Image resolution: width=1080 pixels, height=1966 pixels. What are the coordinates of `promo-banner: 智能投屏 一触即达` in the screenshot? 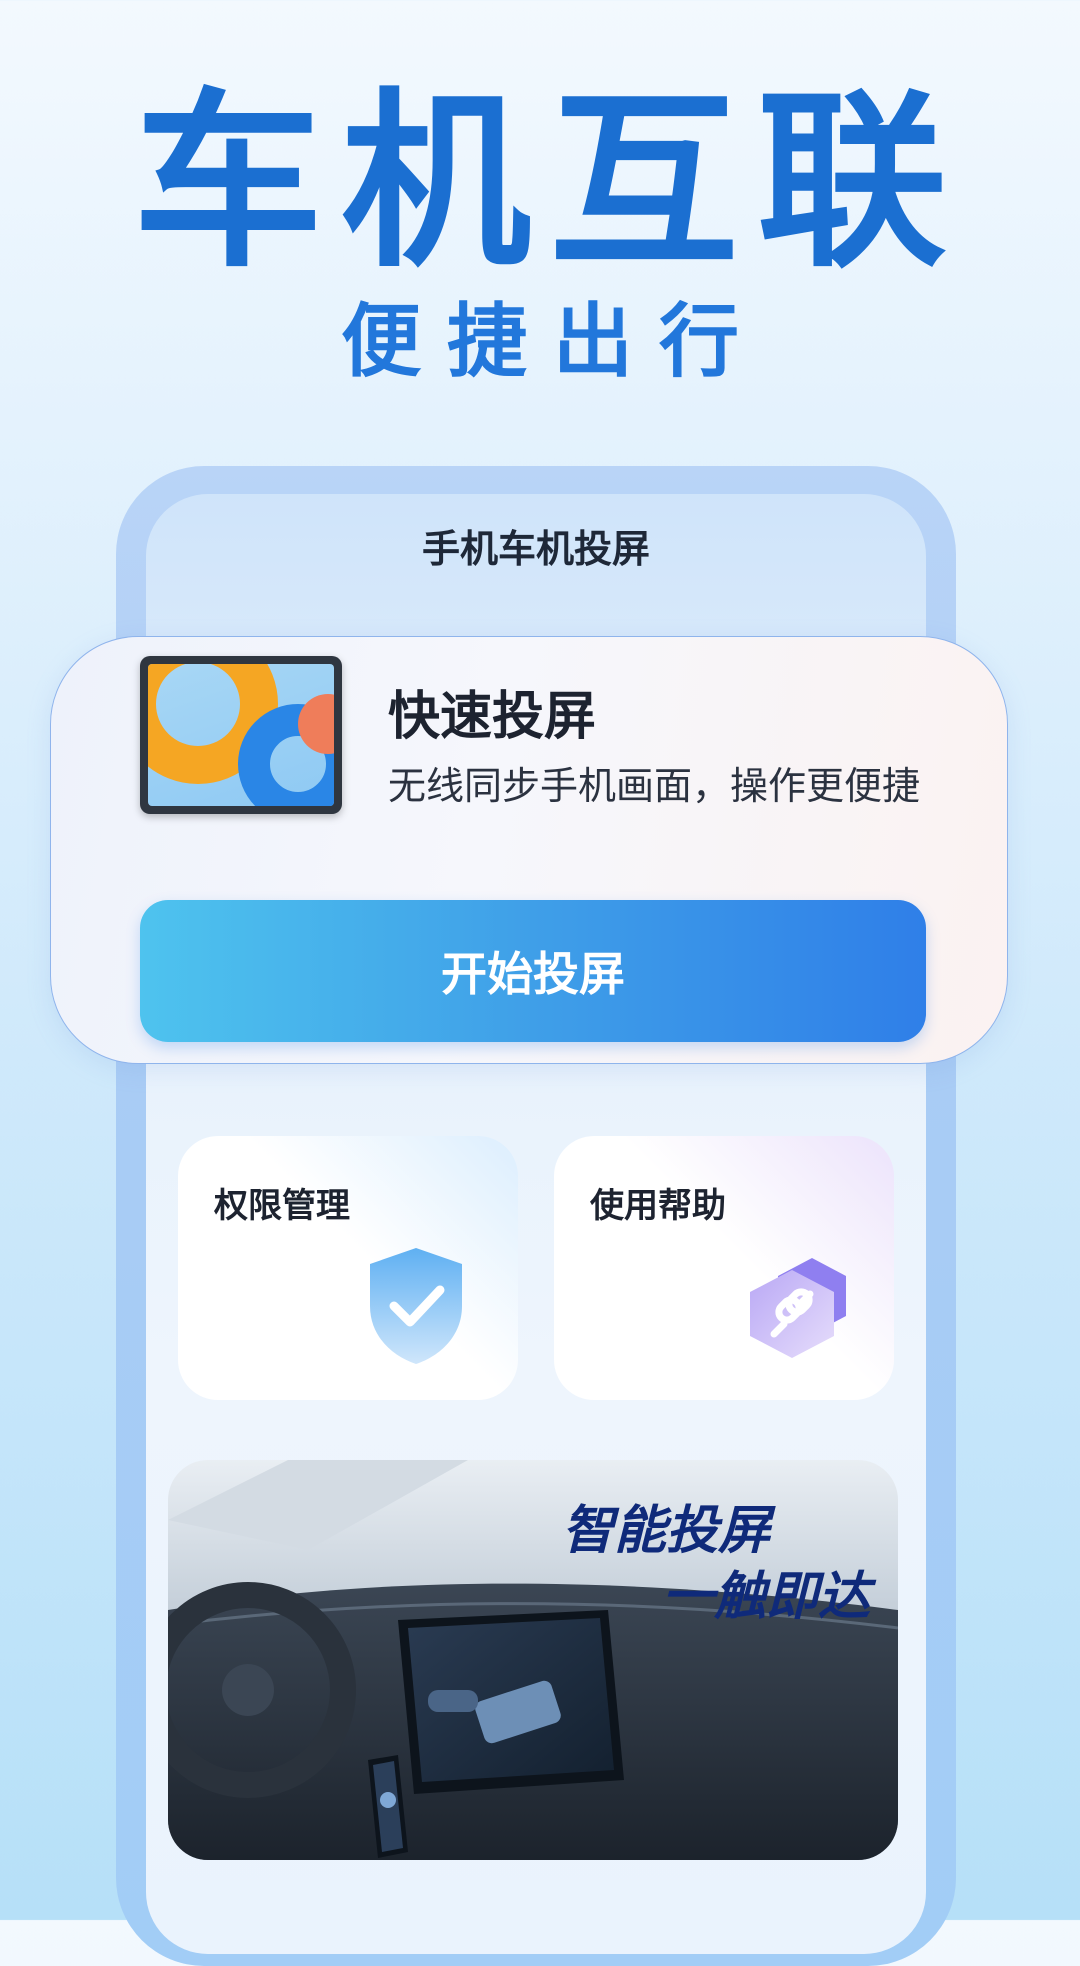 It's located at (533, 1660).